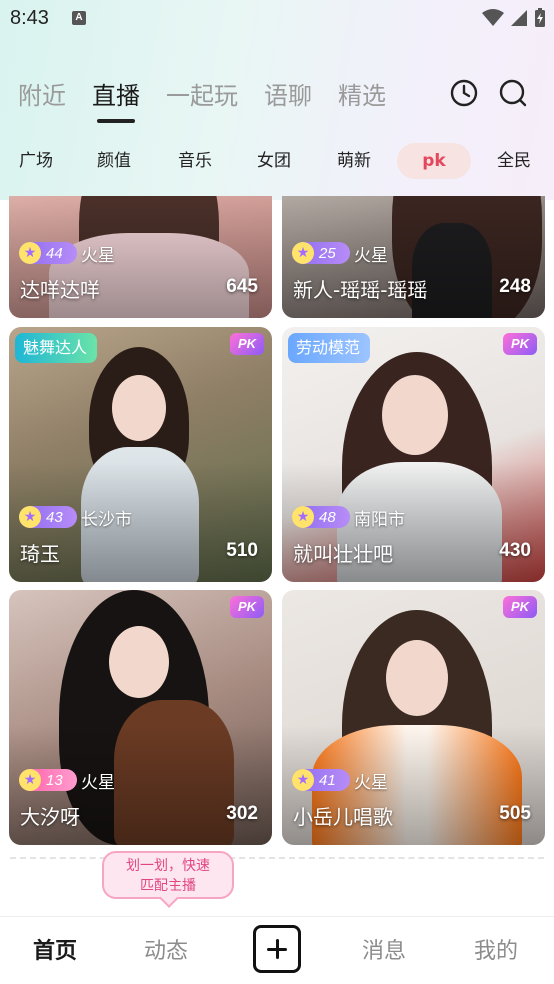 The width and height of the screenshot is (554, 984). I want to click on live-card: 劳动模范 PK ★ 48 南阳市 就叫壮壮吧 430, so click(413, 454).